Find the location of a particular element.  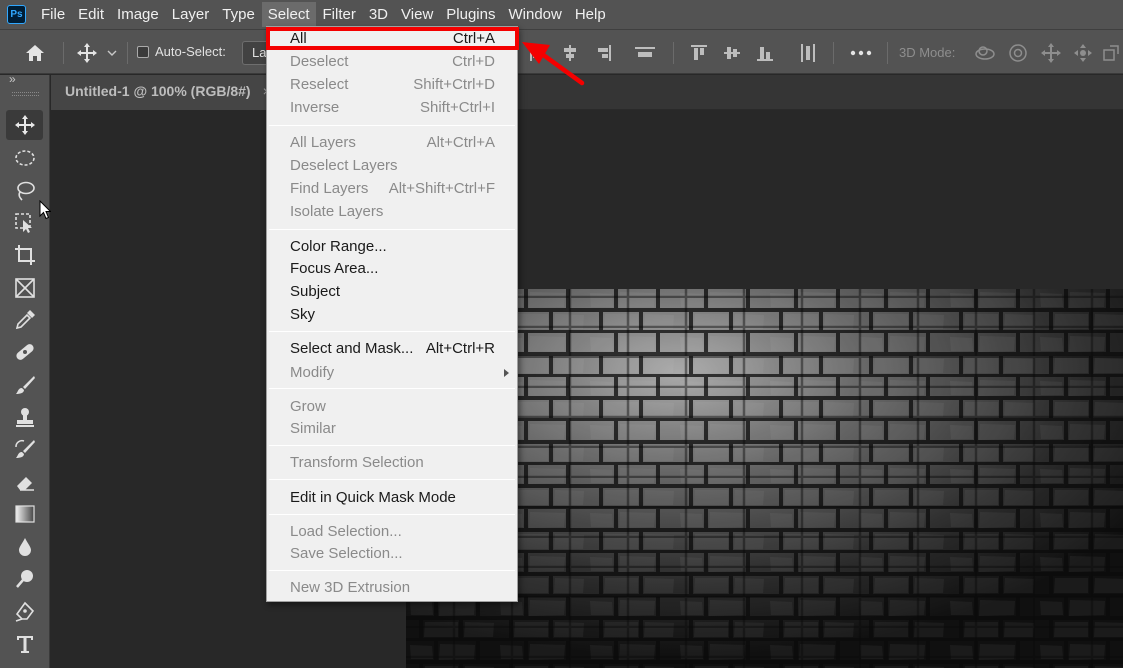

align-right-icon is located at coordinates (603, 53).